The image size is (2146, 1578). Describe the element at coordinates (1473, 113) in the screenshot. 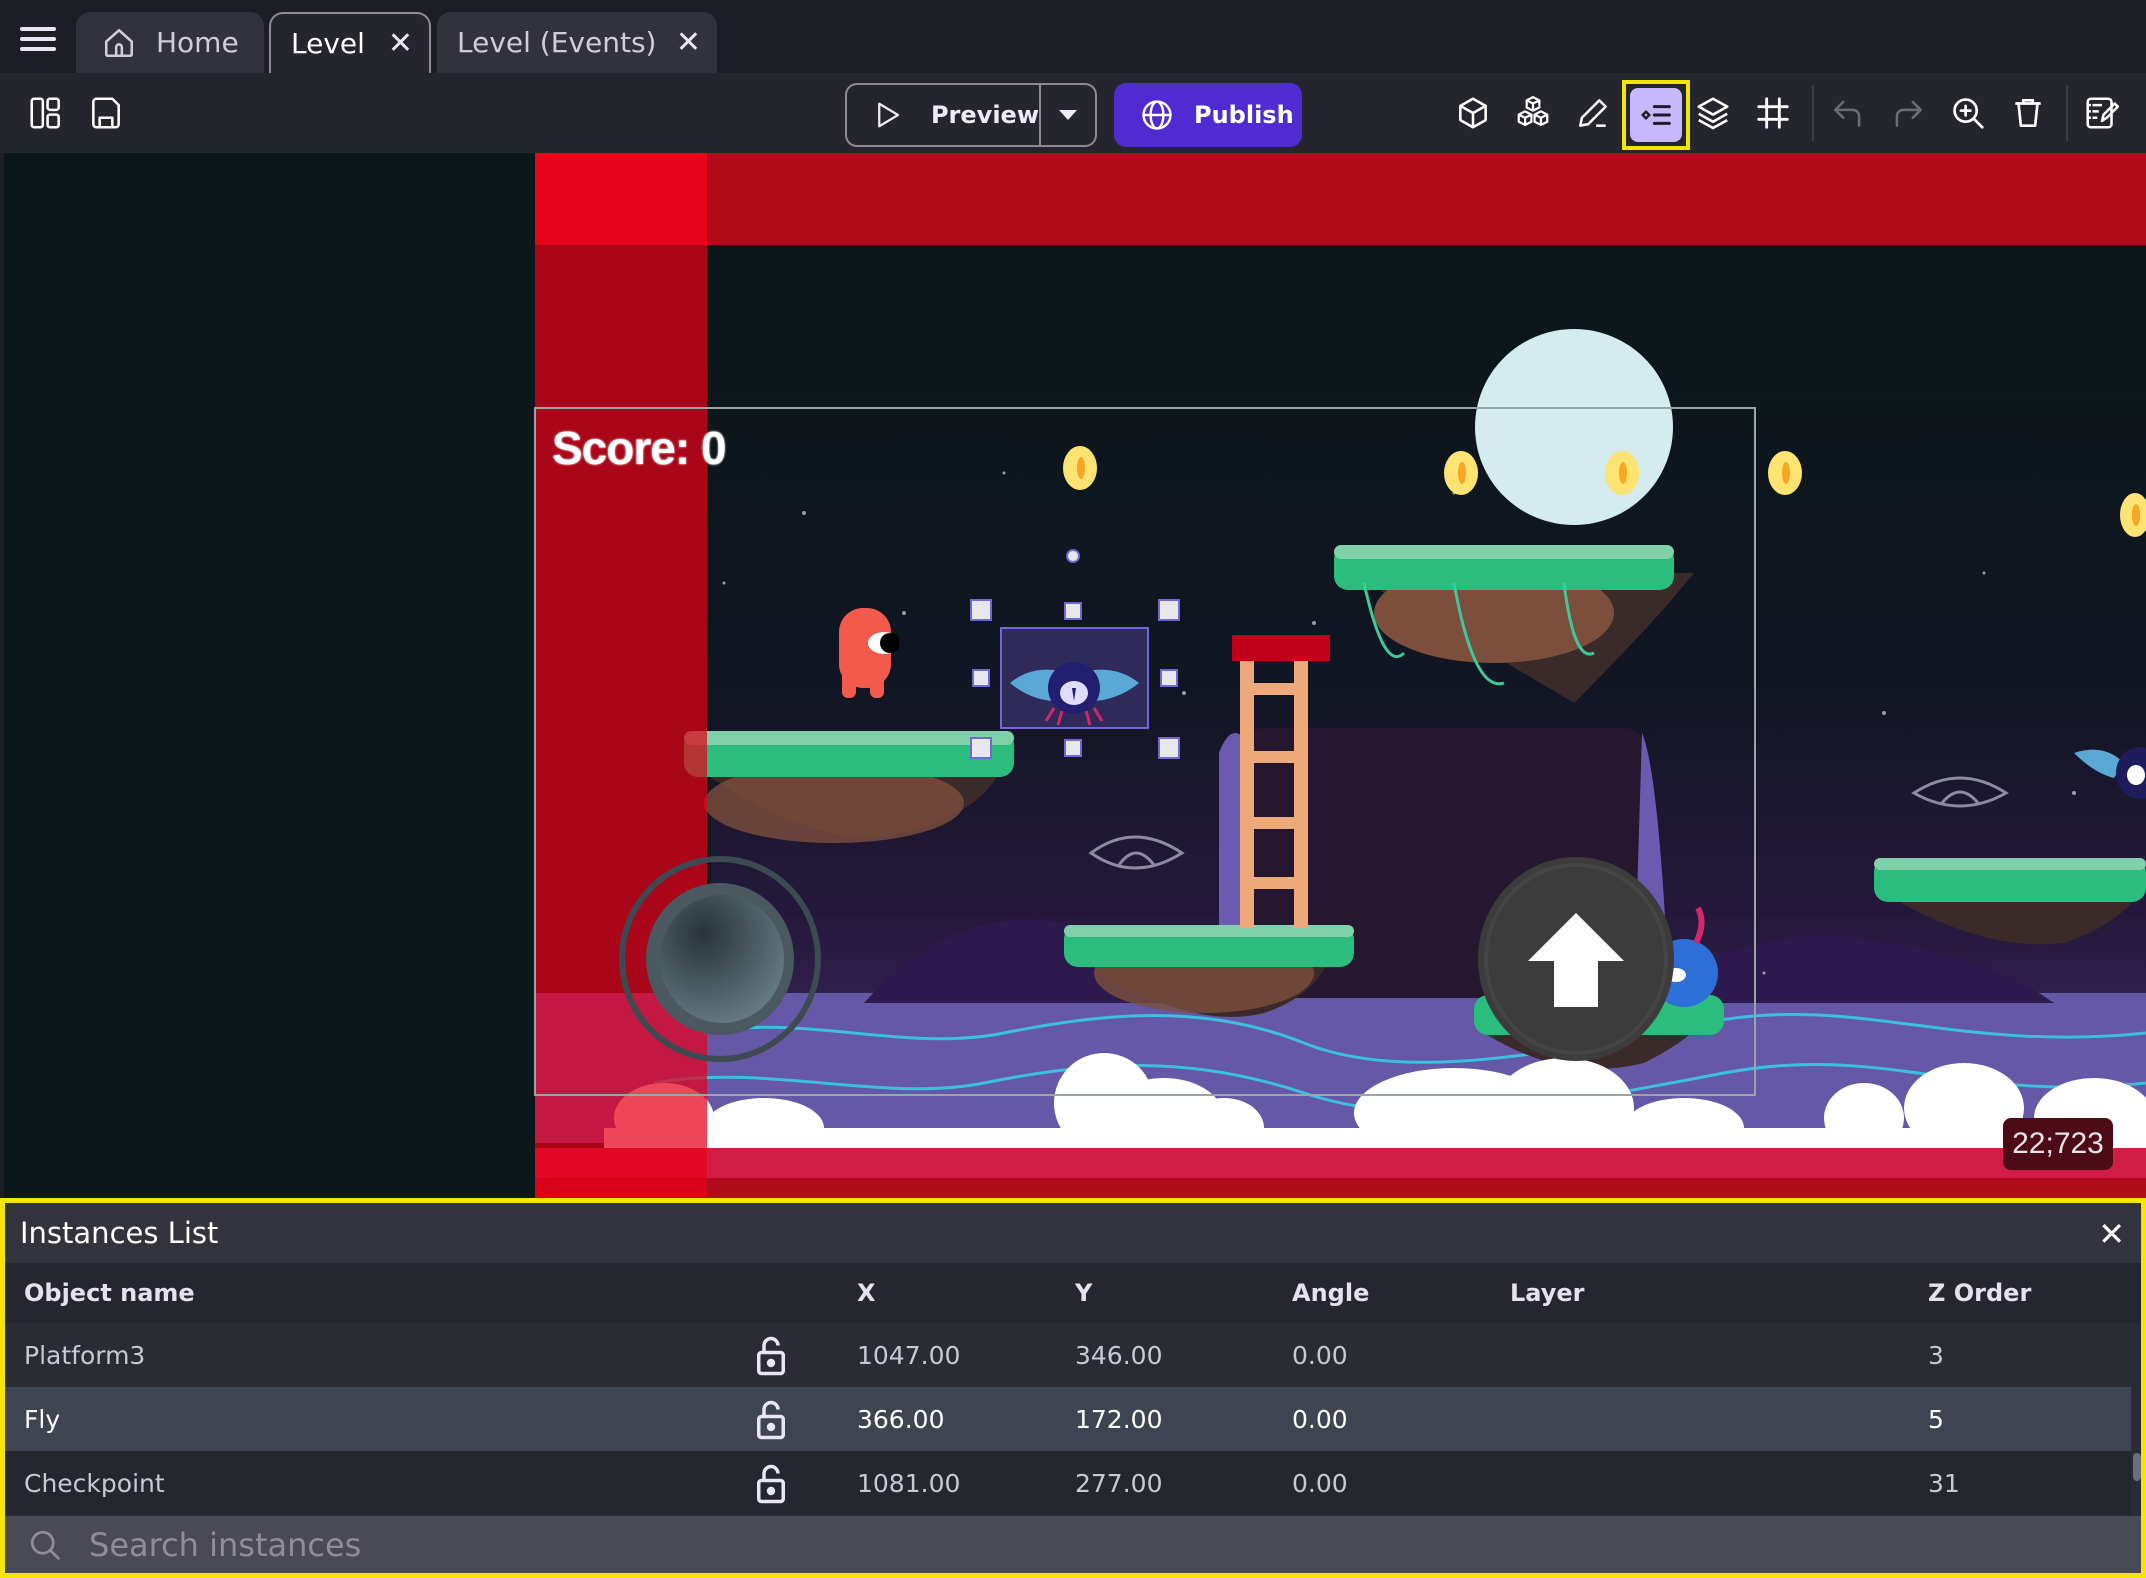

I see `objects-cube-icon` at that location.